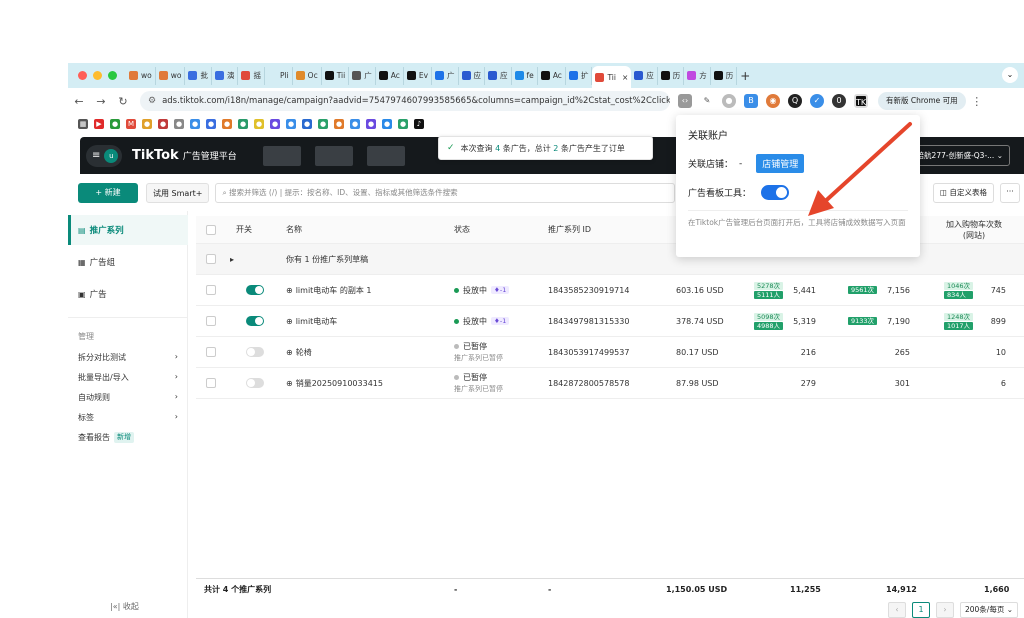 Image resolution: width=1024 pixels, height=618 pixels. Describe the element at coordinates (336, 75) in the screenshot. I see `browser-tab: Tii` at that location.